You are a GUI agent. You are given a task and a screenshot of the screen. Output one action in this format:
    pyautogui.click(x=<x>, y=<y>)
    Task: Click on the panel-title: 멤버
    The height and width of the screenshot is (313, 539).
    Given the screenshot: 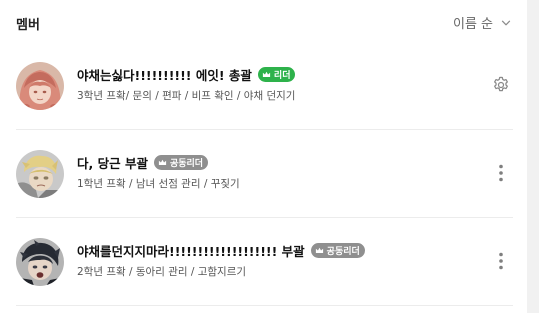 What is the action you would take?
    pyautogui.click(x=28, y=25)
    